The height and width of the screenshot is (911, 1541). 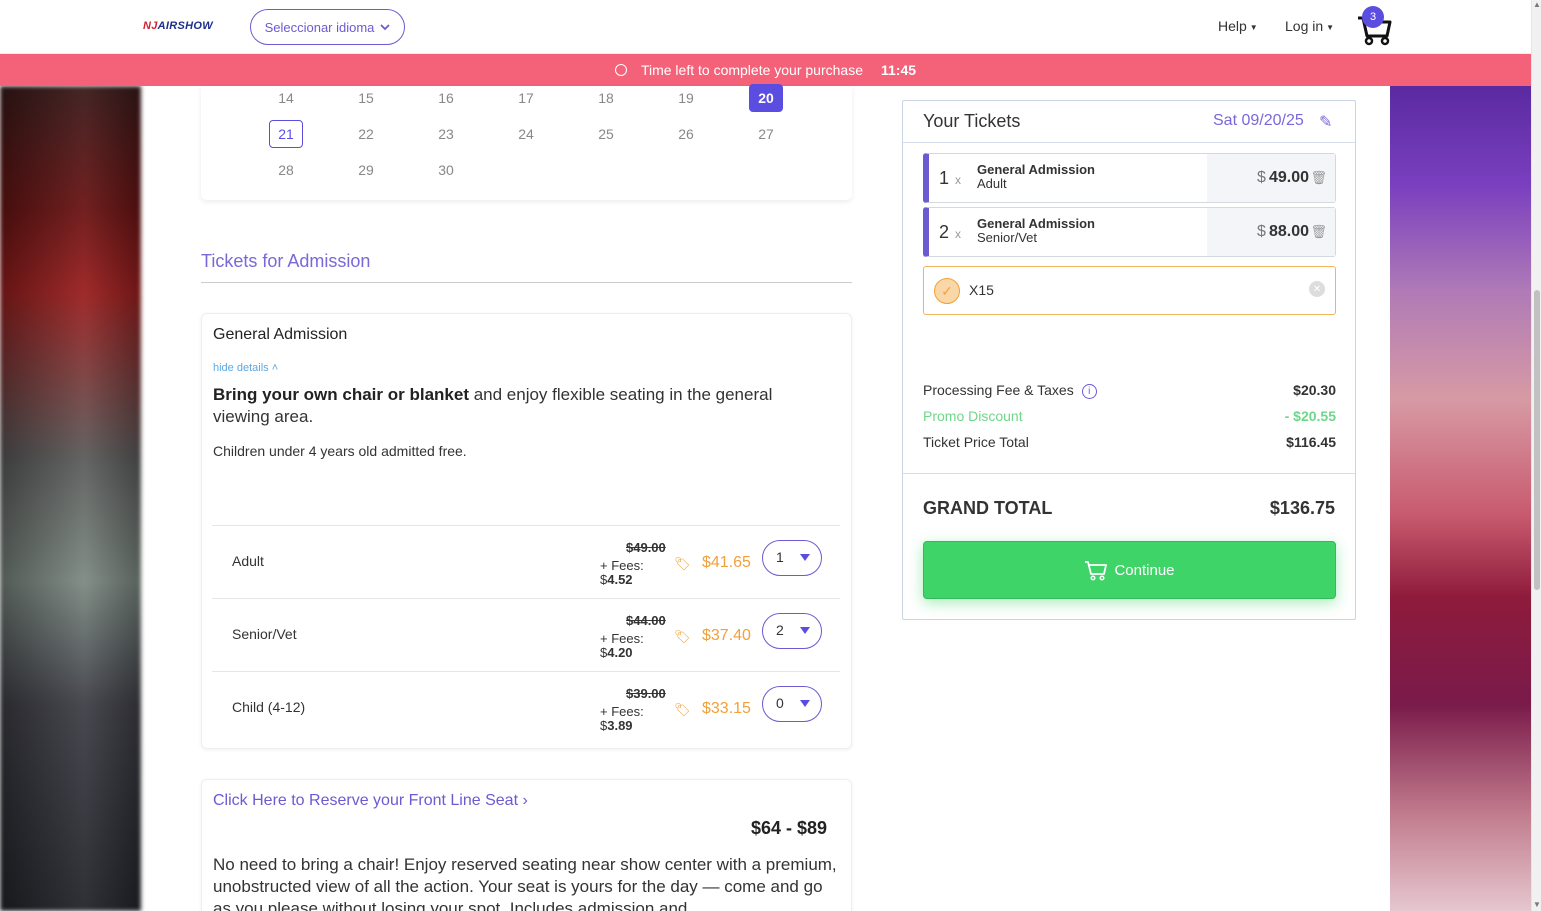 What do you see at coordinates (525, 800) in the screenshot?
I see `chevron-right-icon: ›` at bounding box center [525, 800].